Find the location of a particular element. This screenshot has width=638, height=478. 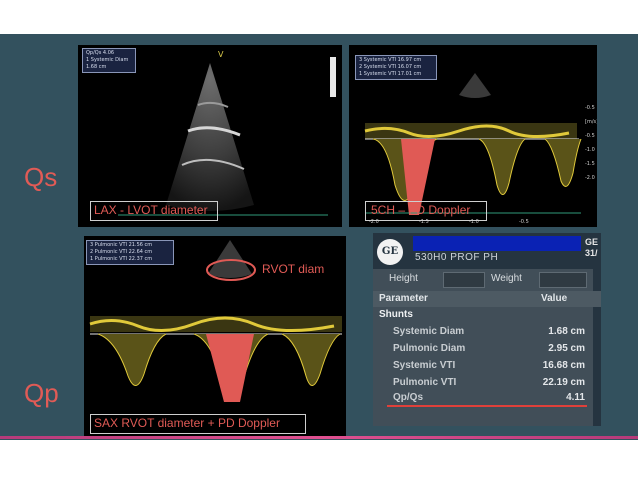

qpqs-underline is located at coordinates (487, 406).